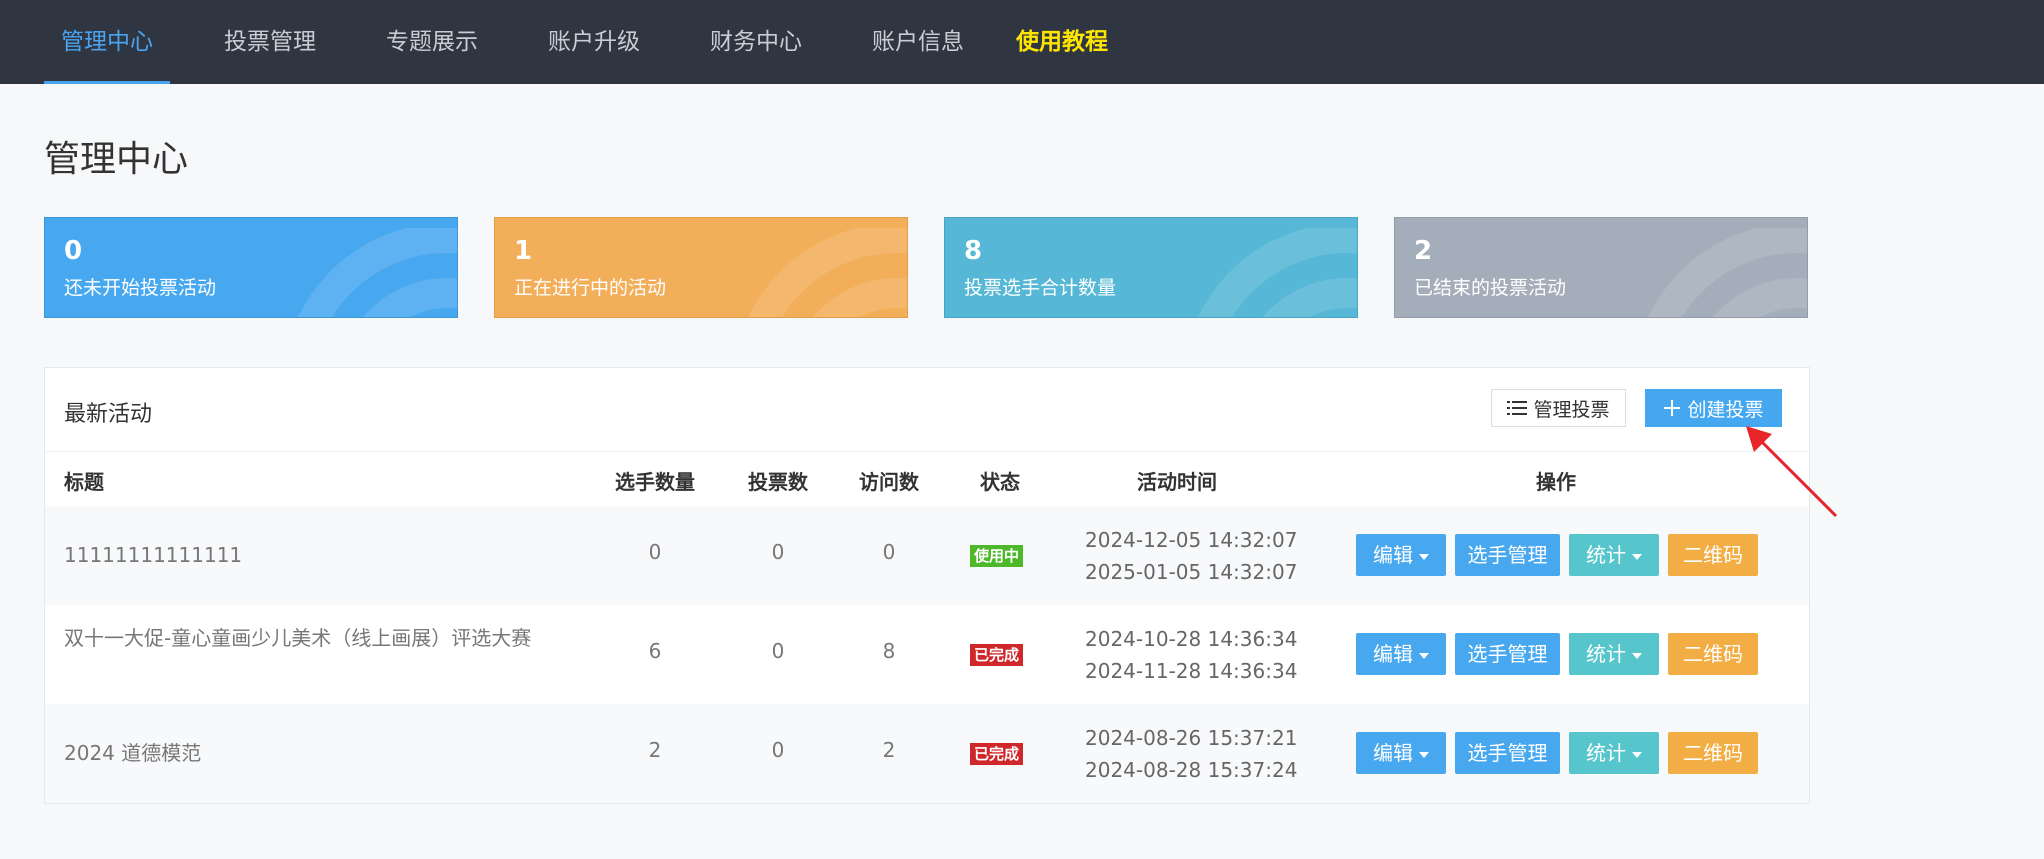 The height and width of the screenshot is (859, 2044). Describe the element at coordinates (1191, 754) in the screenshot. I see `activity-time: 2024-08-26 15:37:21 2024-08-28 15:37:24` at that location.